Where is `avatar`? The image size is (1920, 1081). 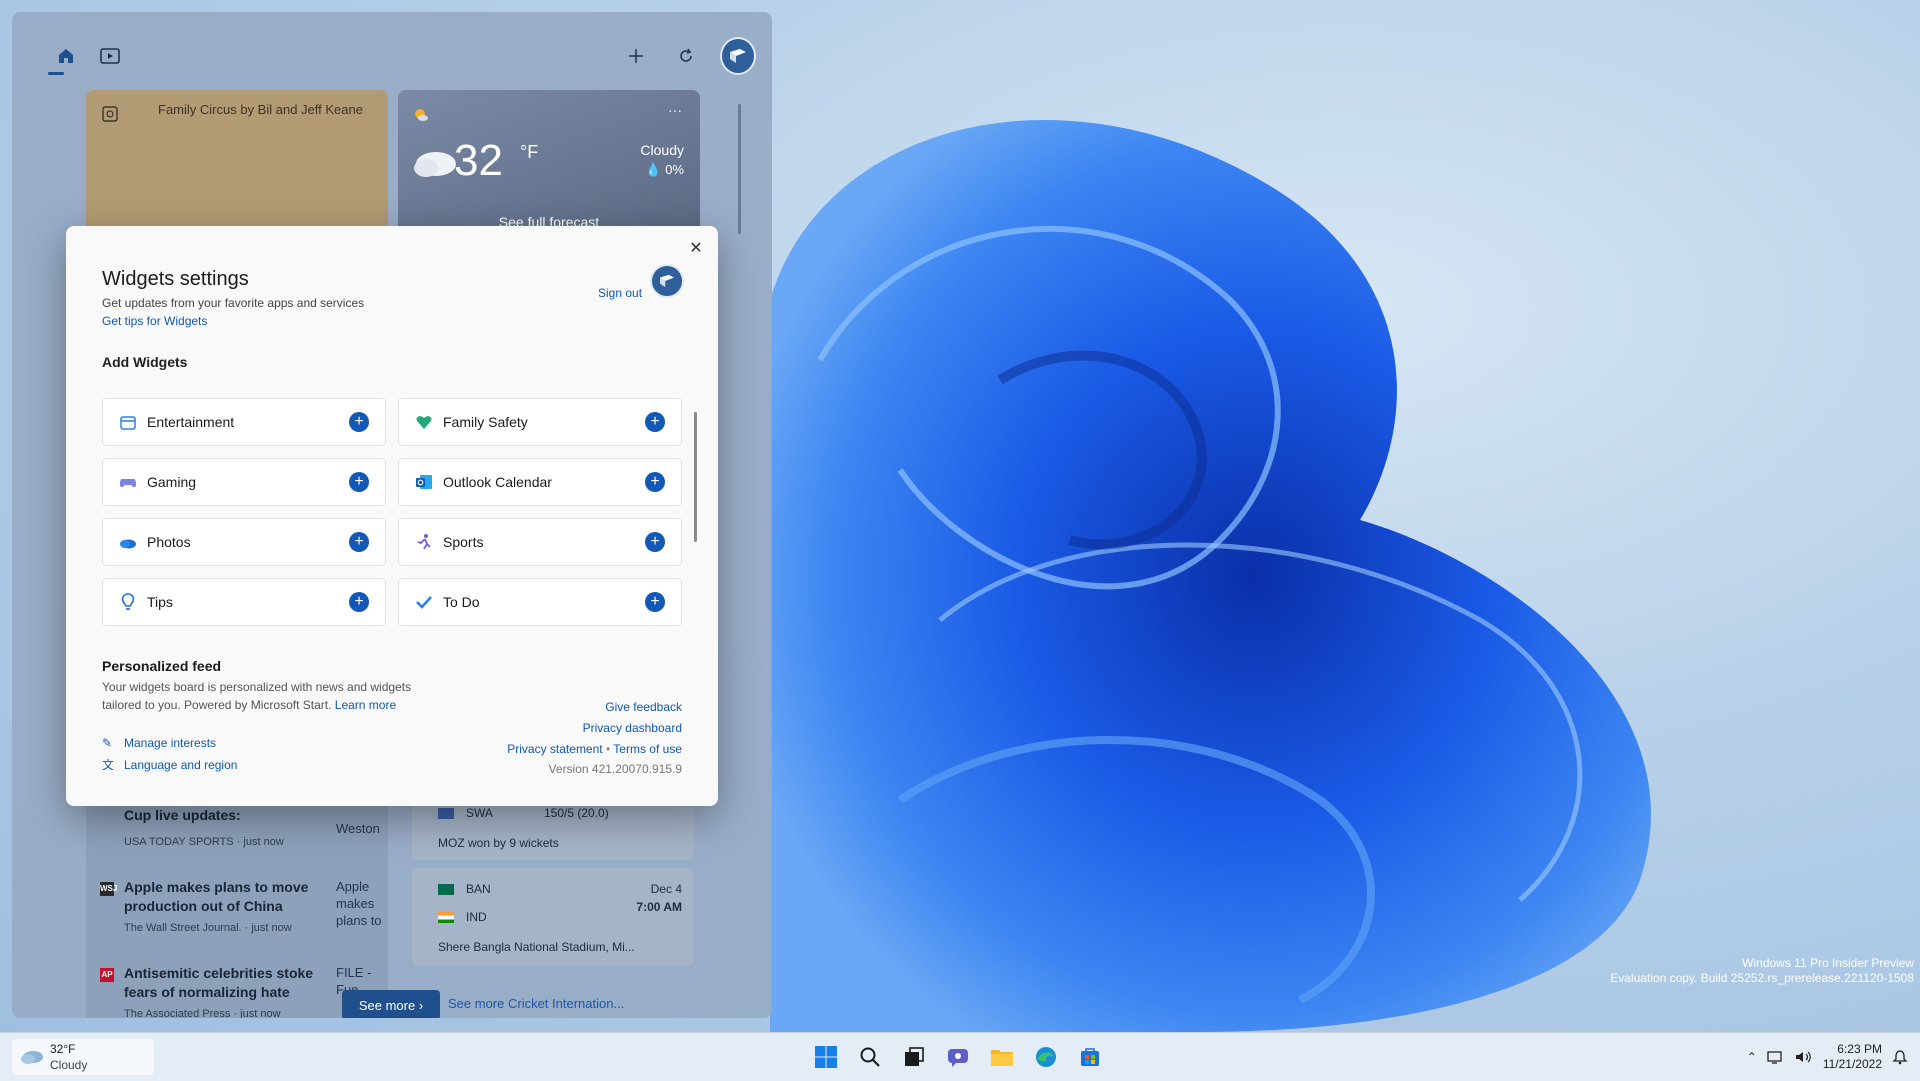
avatar is located at coordinates (667, 281).